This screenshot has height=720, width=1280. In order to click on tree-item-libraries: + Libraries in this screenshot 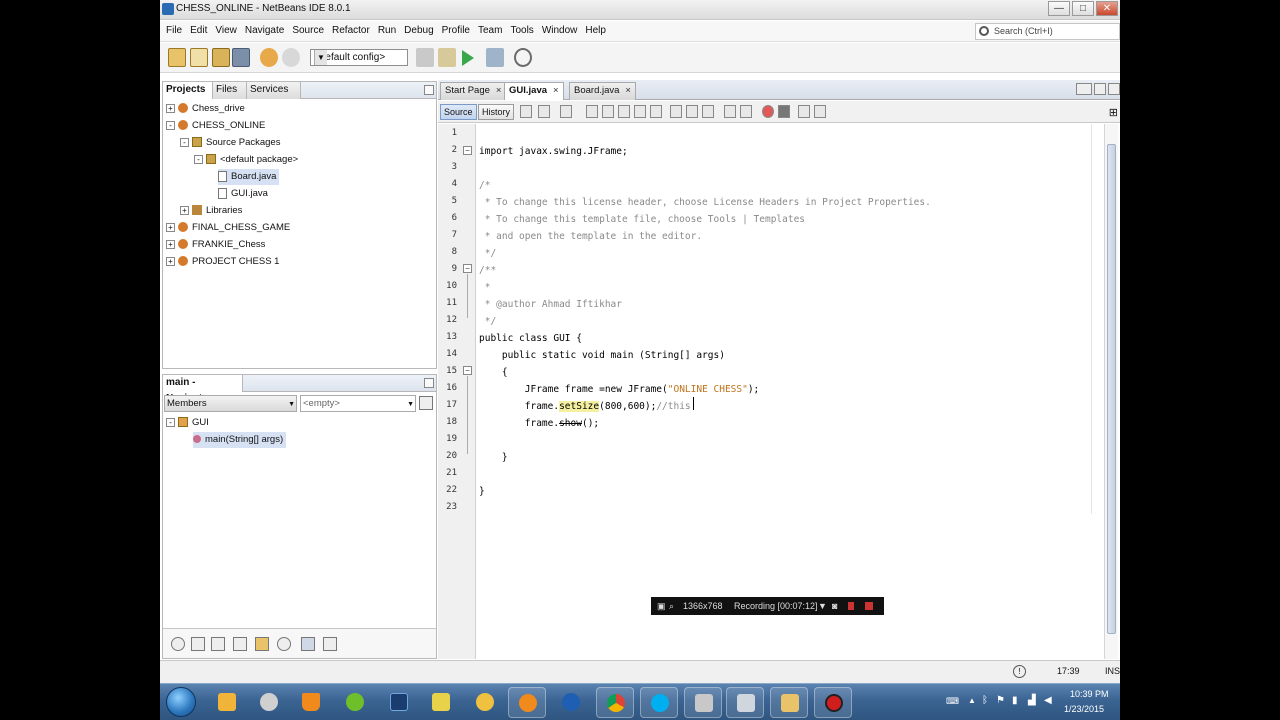, I will do `click(211, 211)`.